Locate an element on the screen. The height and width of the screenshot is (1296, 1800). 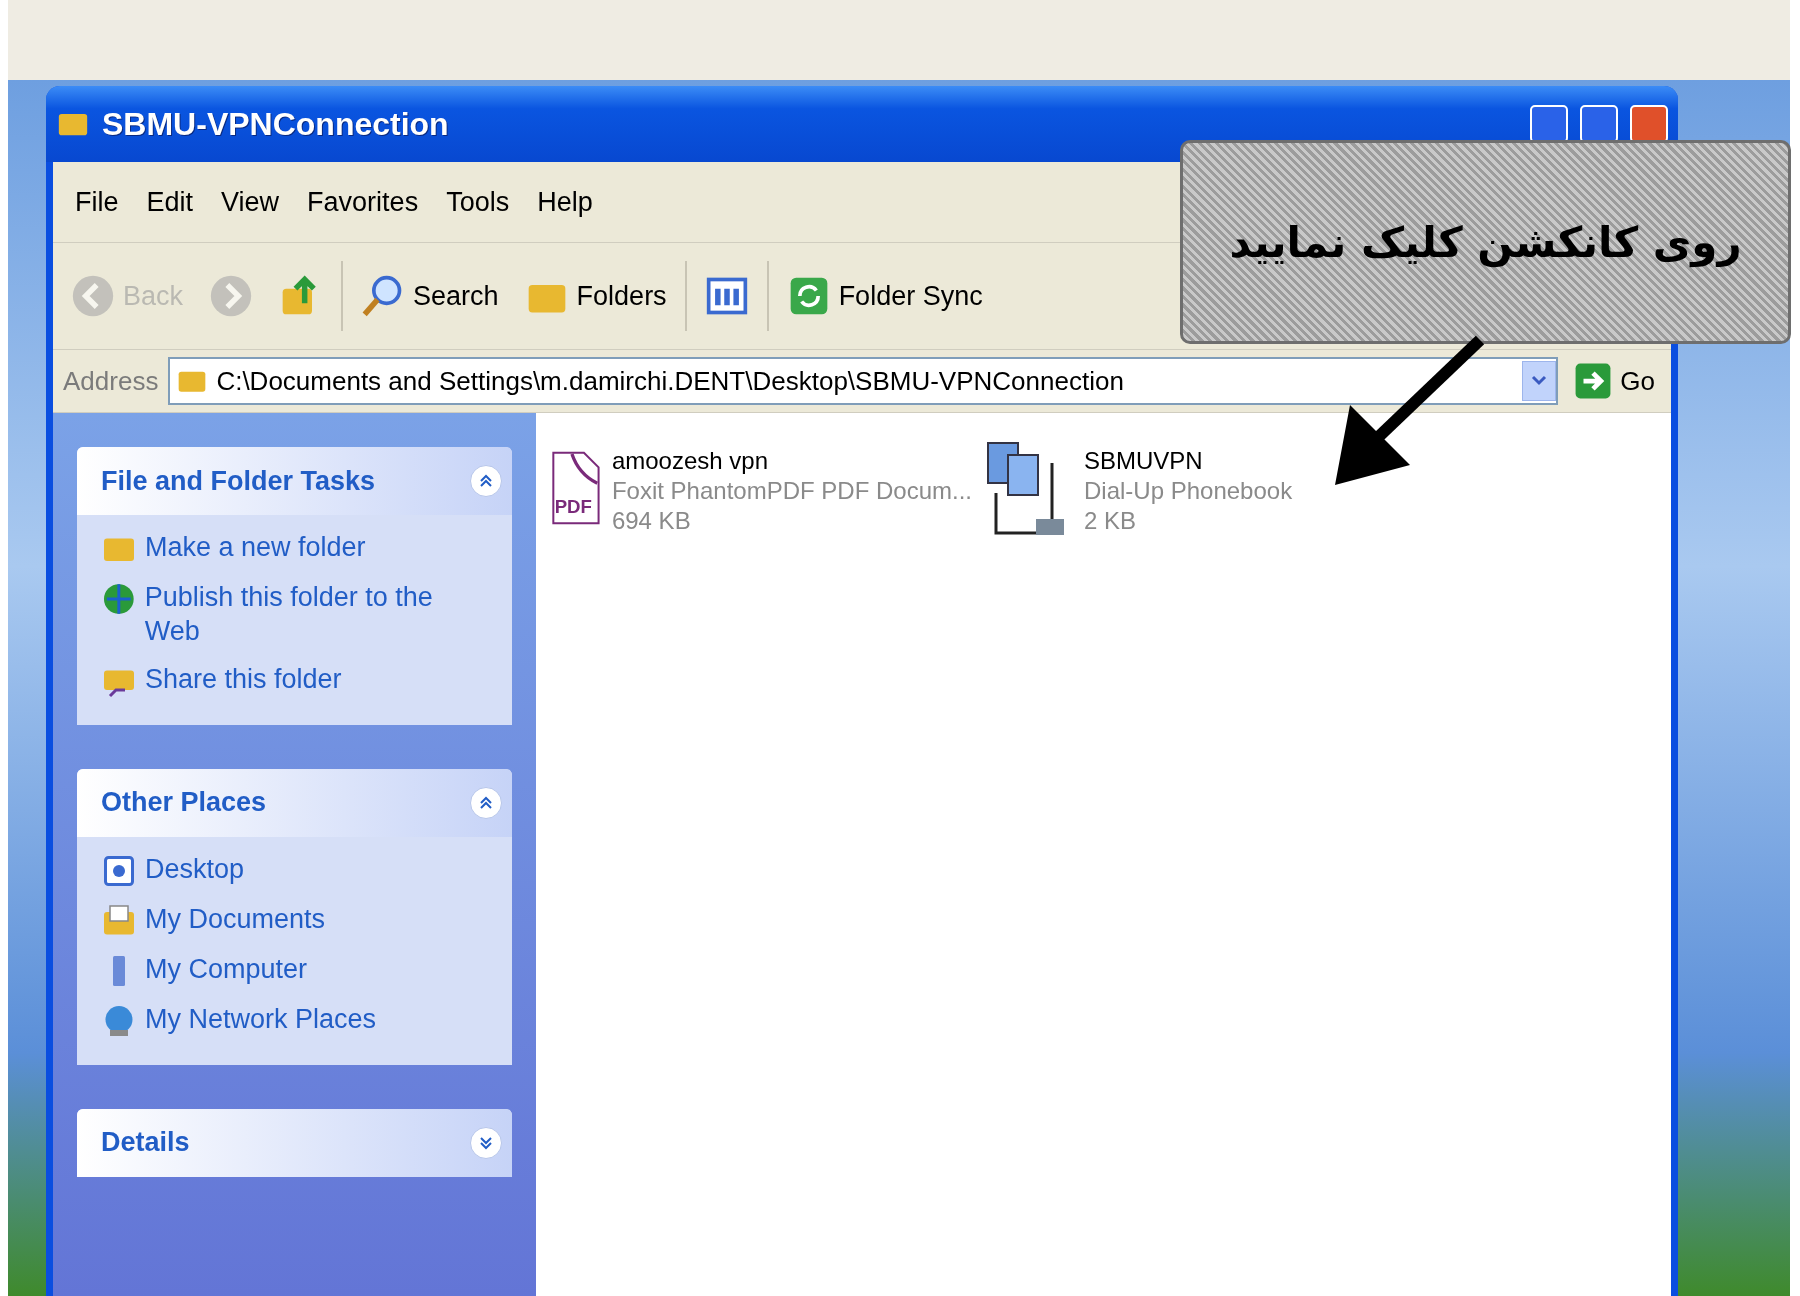
chevron-down-icon is located at coordinates (1539, 381).